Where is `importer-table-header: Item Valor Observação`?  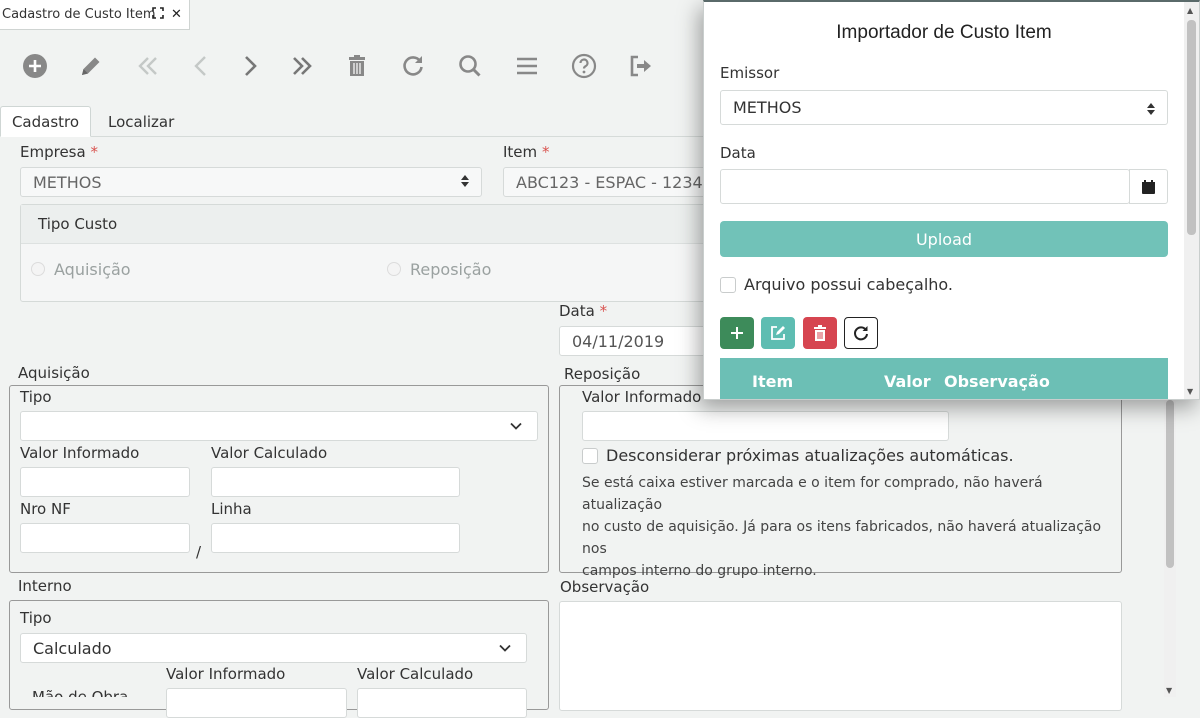 importer-table-header: Item Valor Observação is located at coordinates (944, 378).